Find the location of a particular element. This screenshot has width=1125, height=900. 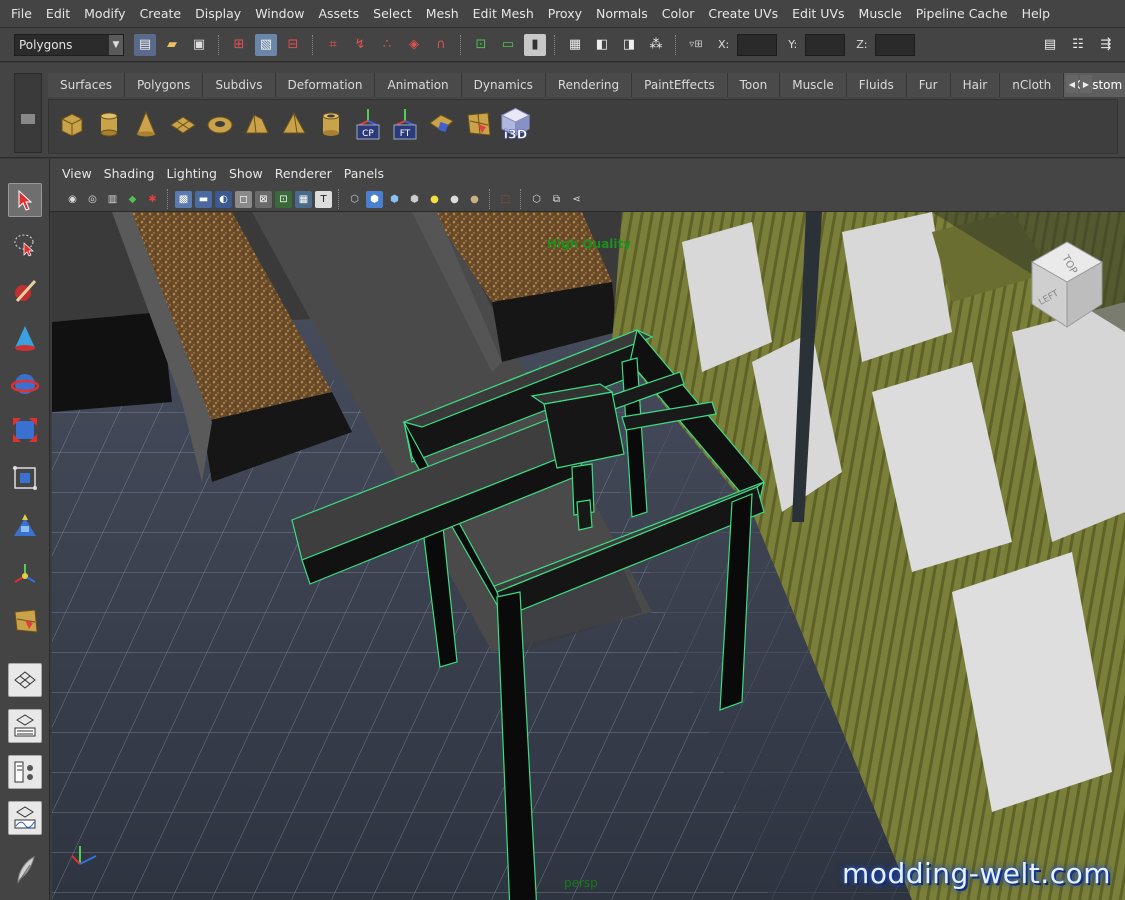

layout-outliner-persp-button is located at coordinates (25, 772).